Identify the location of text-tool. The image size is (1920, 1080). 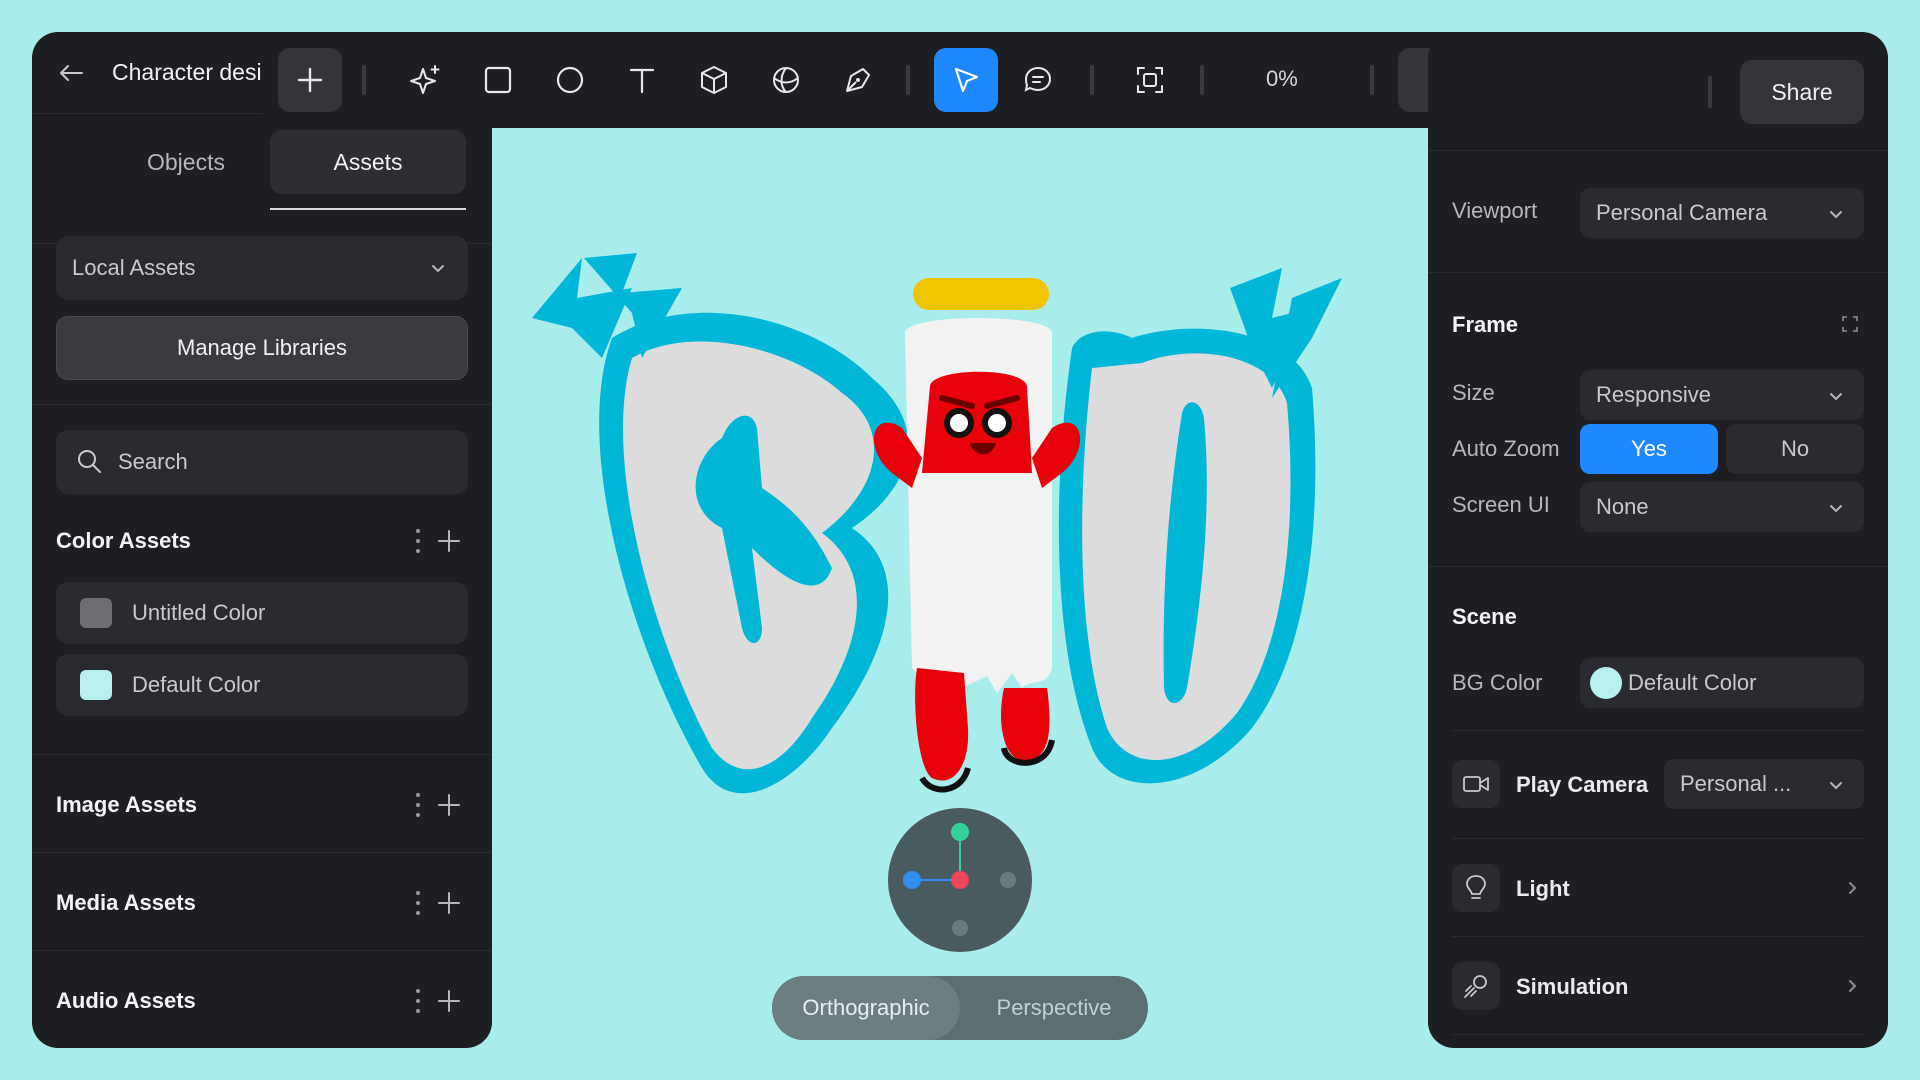
(642, 80).